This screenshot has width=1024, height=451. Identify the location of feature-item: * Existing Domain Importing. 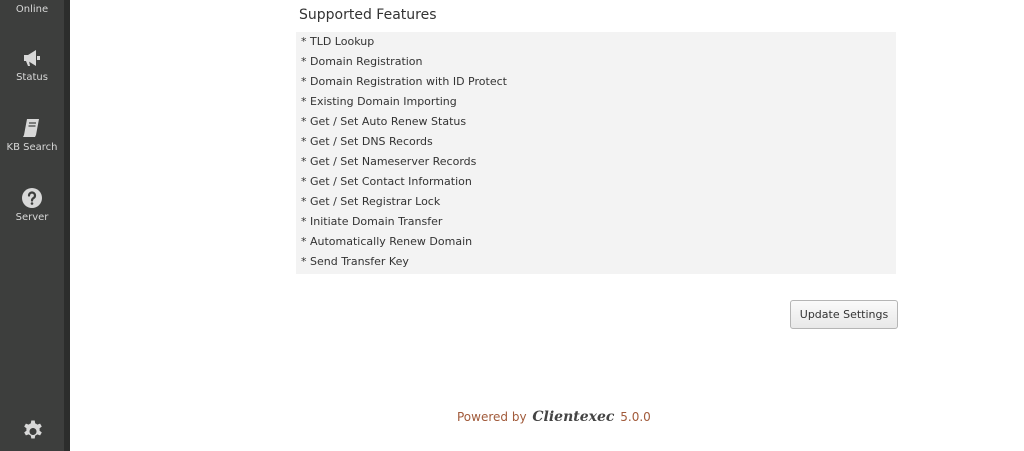
(379, 101).